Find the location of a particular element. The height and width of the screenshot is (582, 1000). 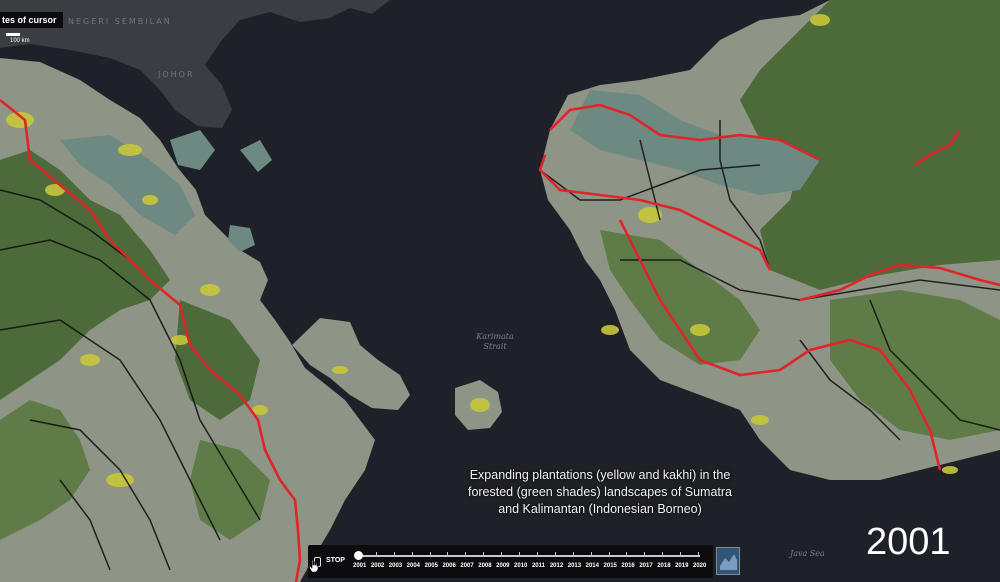

sea-label-karimata-strait: Karimata Strait is located at coordinates (495, 341).